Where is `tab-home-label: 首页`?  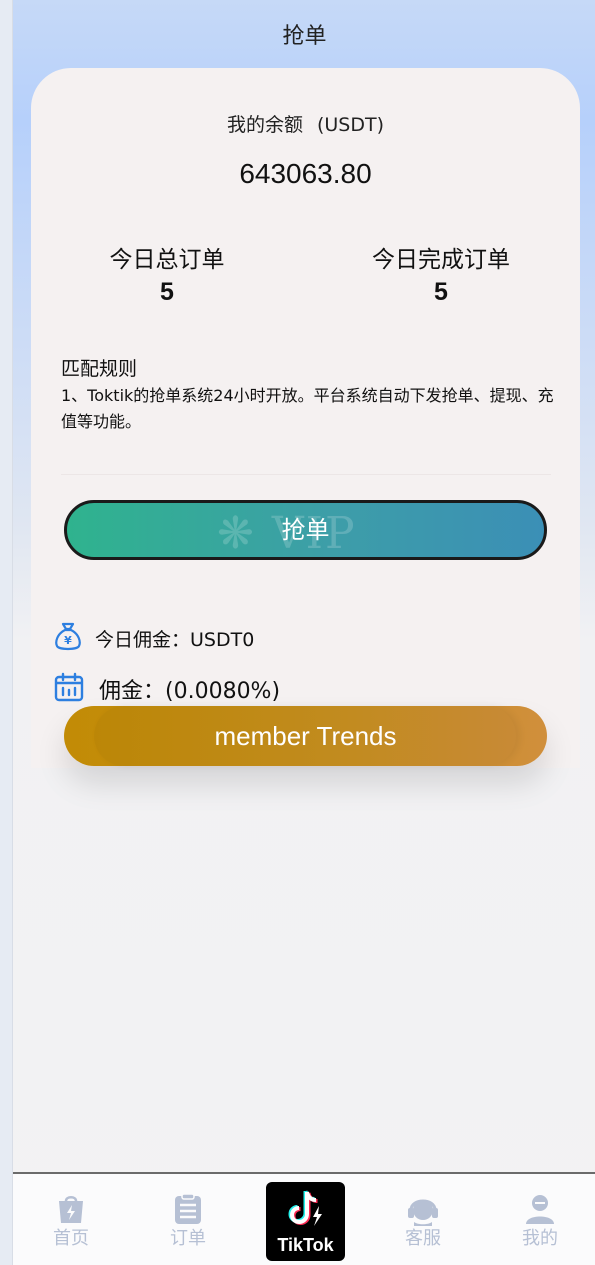 tab-home-label: 首页 is located at coordinates (71, 1238).